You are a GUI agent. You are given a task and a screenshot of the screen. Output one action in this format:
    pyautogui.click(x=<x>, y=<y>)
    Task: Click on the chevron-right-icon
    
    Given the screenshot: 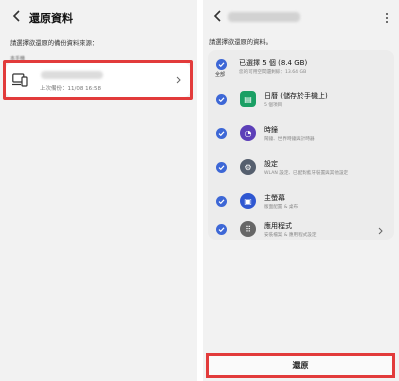 What is the action you would take?
    pyautogui.click(x=380, y=231)
    